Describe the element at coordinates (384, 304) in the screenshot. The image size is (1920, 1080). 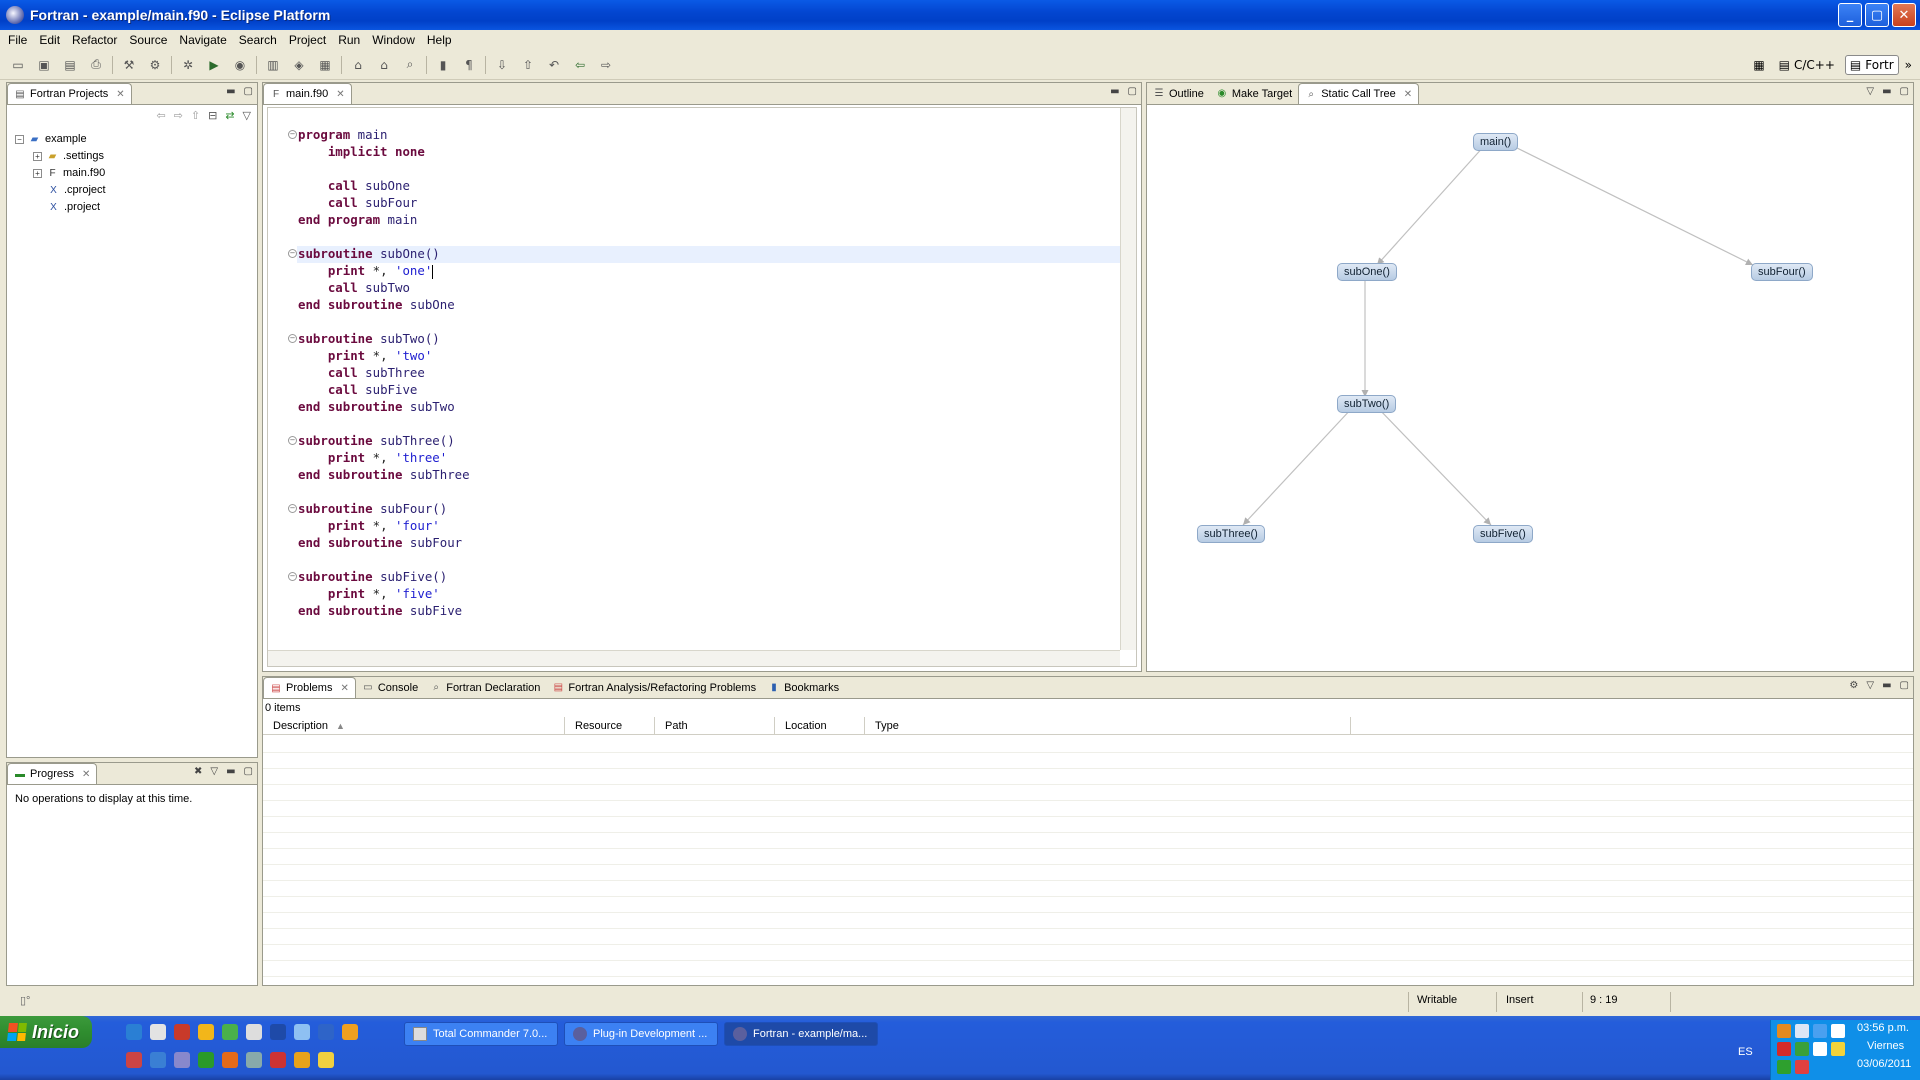
I see `code-line: end subroutine subOne` at that location.